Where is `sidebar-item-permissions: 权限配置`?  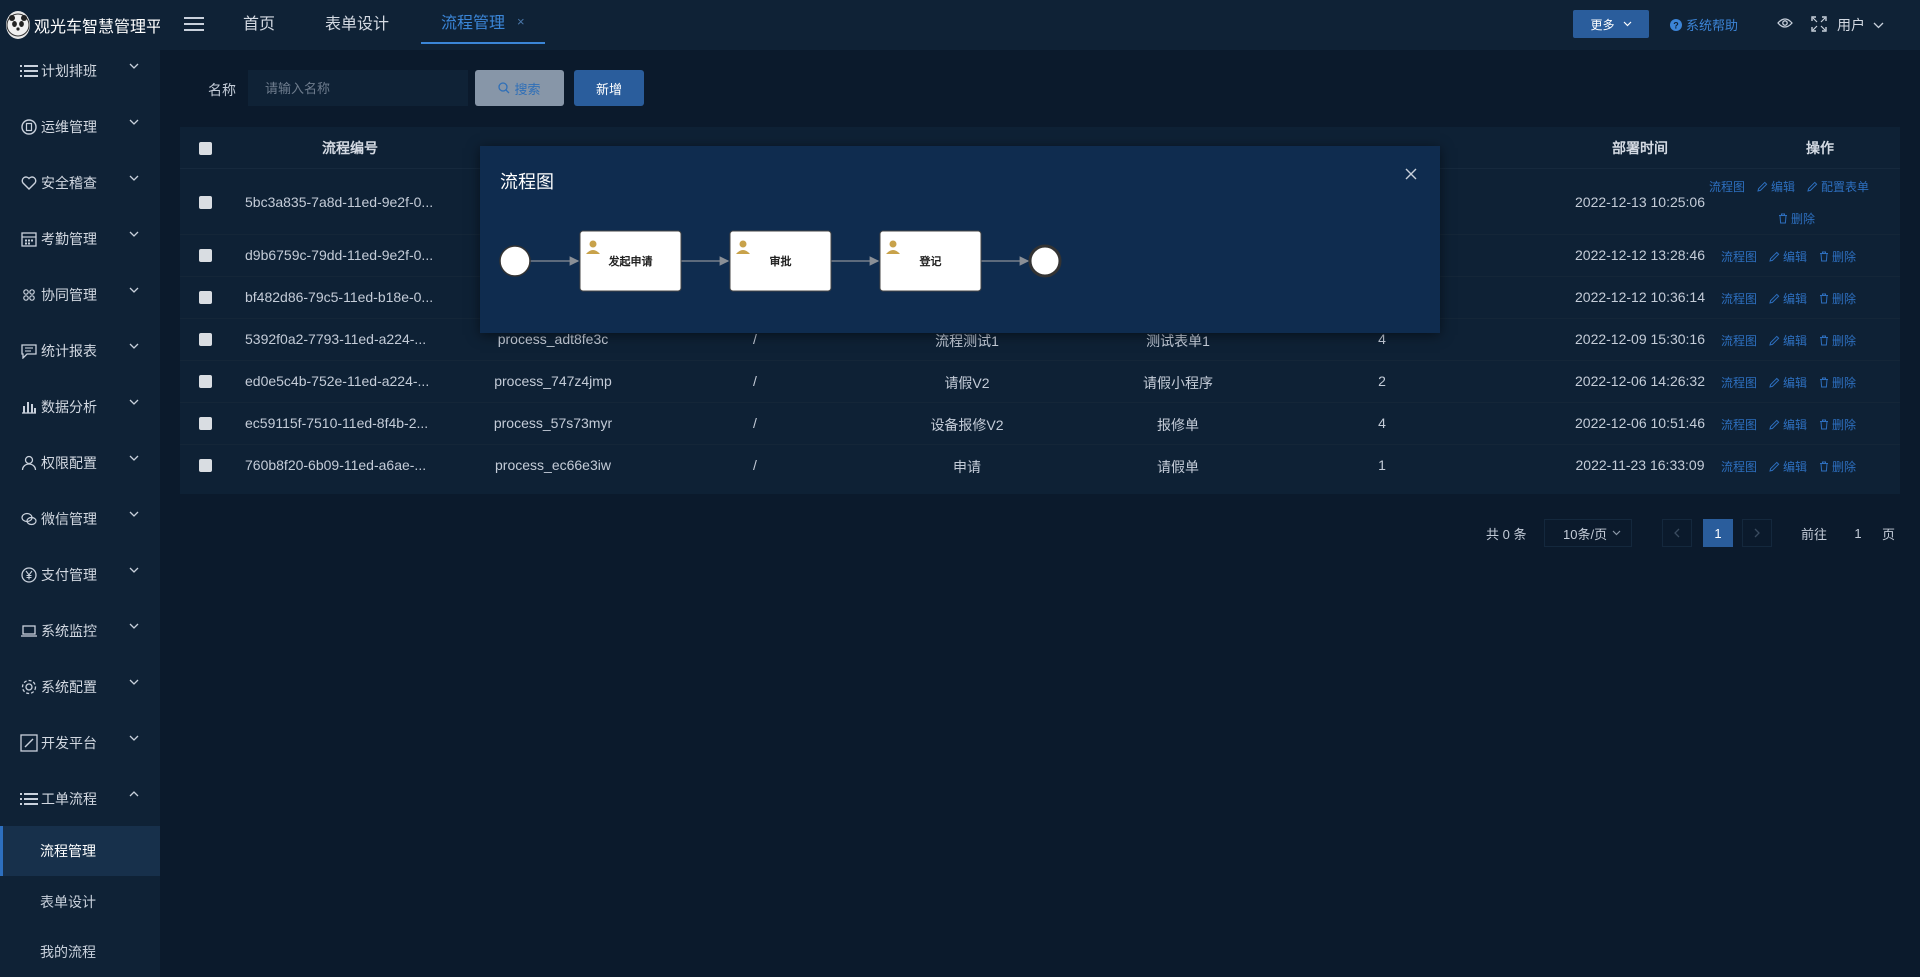 sidebar-item-permissions: 权限配置 is located at coordinates (80, 463).